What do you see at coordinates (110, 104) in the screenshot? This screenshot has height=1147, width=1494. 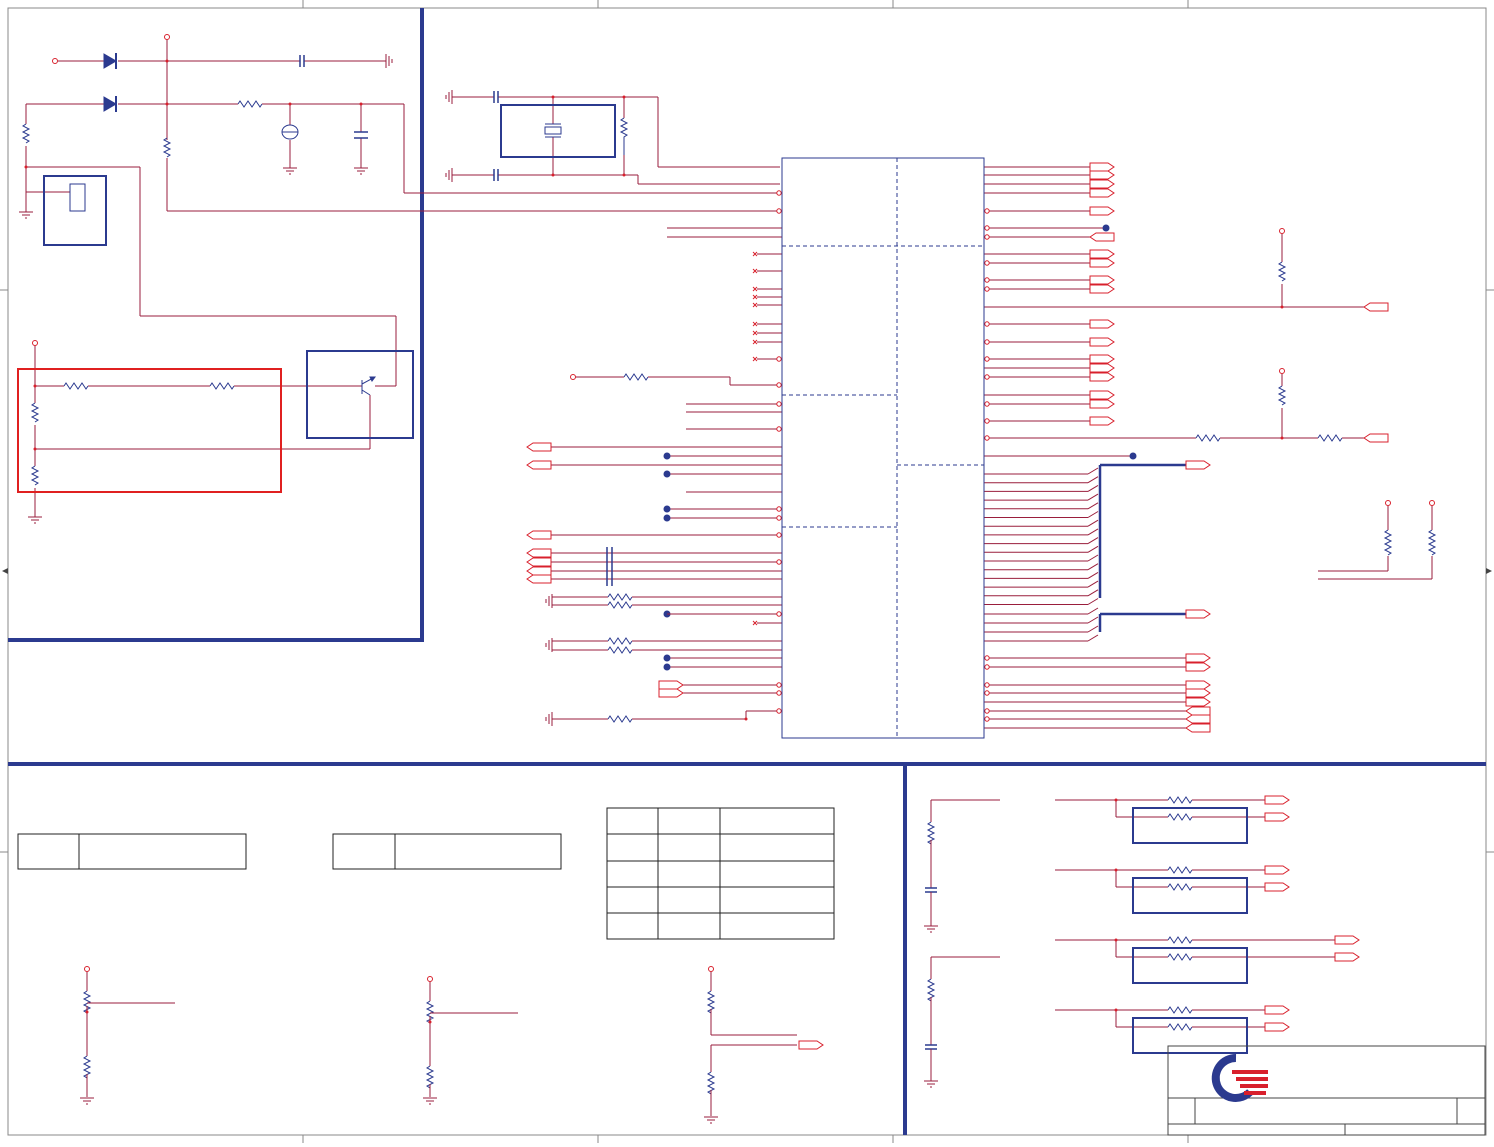 I see `zener-diode-icon` at bounding box center [110, 104].